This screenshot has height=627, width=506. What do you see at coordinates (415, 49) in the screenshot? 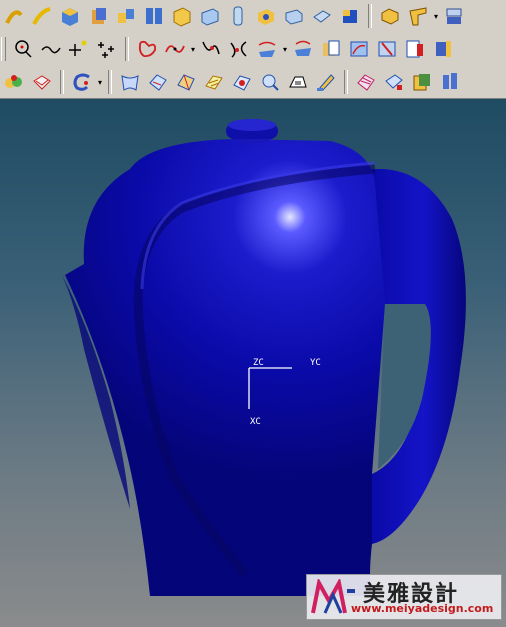
I see `split-curve-icon` at bounding box center [415, 49].